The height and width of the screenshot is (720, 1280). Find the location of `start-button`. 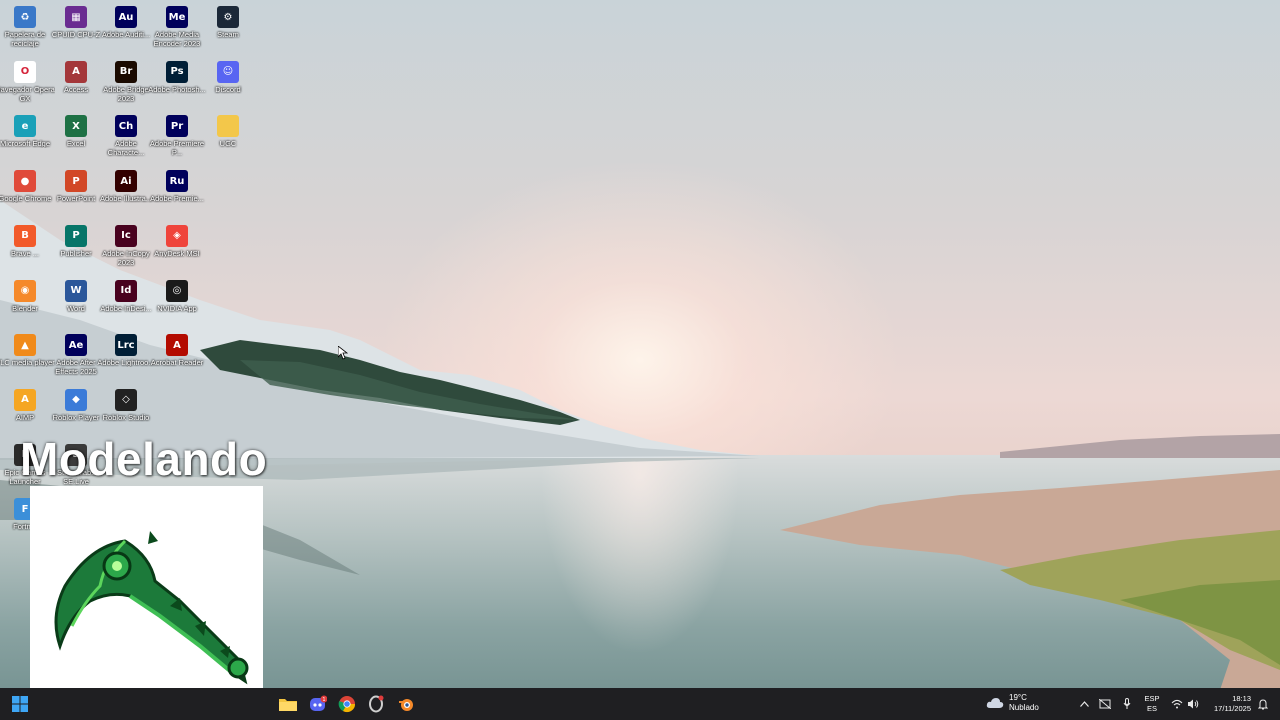

start-button is located at coordinates (20, 704).